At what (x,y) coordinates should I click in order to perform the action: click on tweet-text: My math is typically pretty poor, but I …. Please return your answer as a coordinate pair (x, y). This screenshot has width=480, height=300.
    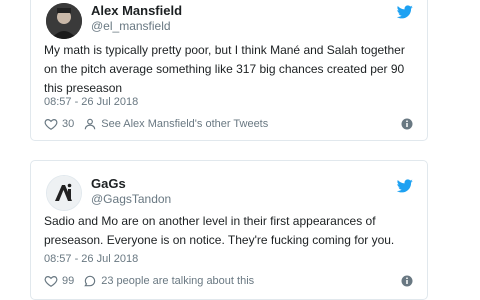
    Looking at the image, I should click on (224, 69).